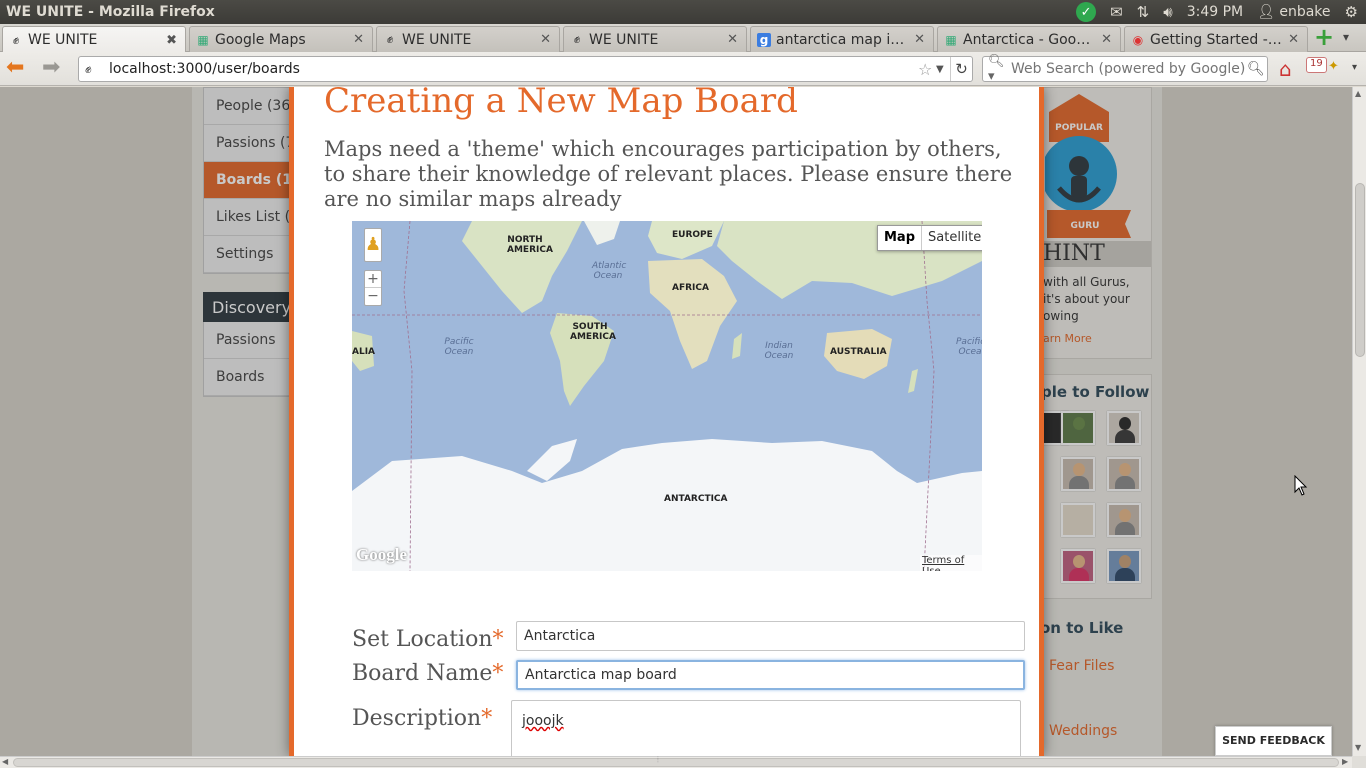 The height and width of the screenshot is (768, 1366). Describe the element at coordinates (1358, 747) in the screenshot. I see `scroll-down-arrow-icon: ▼` at that location.